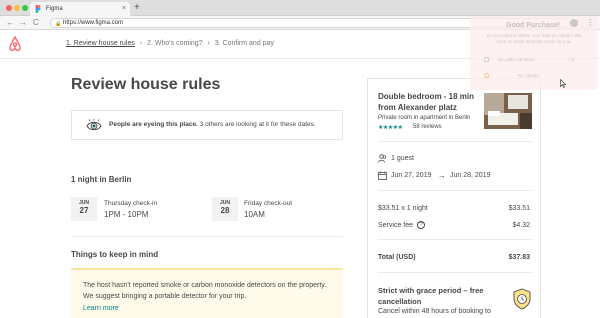  I want to click on listing-subtitle: Private room in apartment in Berlin, so click(424, 118).